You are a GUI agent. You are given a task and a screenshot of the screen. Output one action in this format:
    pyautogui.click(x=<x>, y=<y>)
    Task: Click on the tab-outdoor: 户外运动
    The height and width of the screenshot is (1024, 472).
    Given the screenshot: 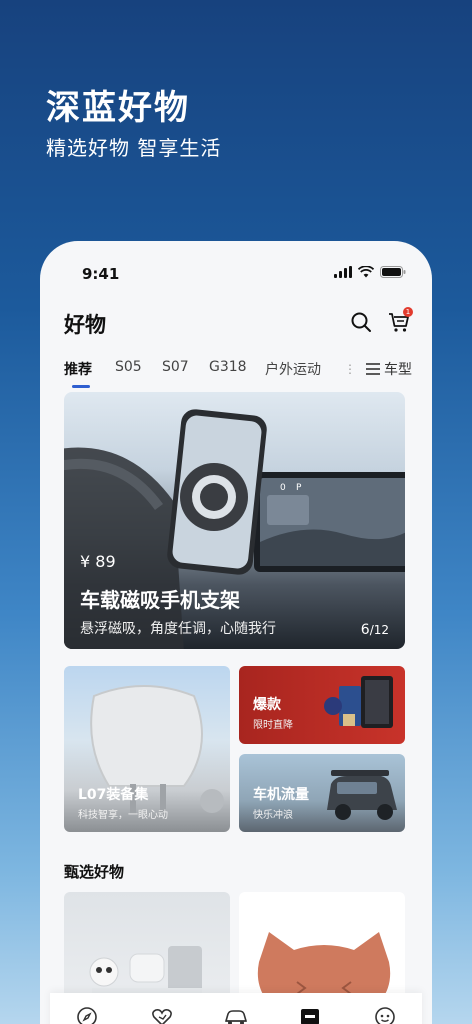 What is the action you would take?
    pyautogui.click(x=293, y=369)
    